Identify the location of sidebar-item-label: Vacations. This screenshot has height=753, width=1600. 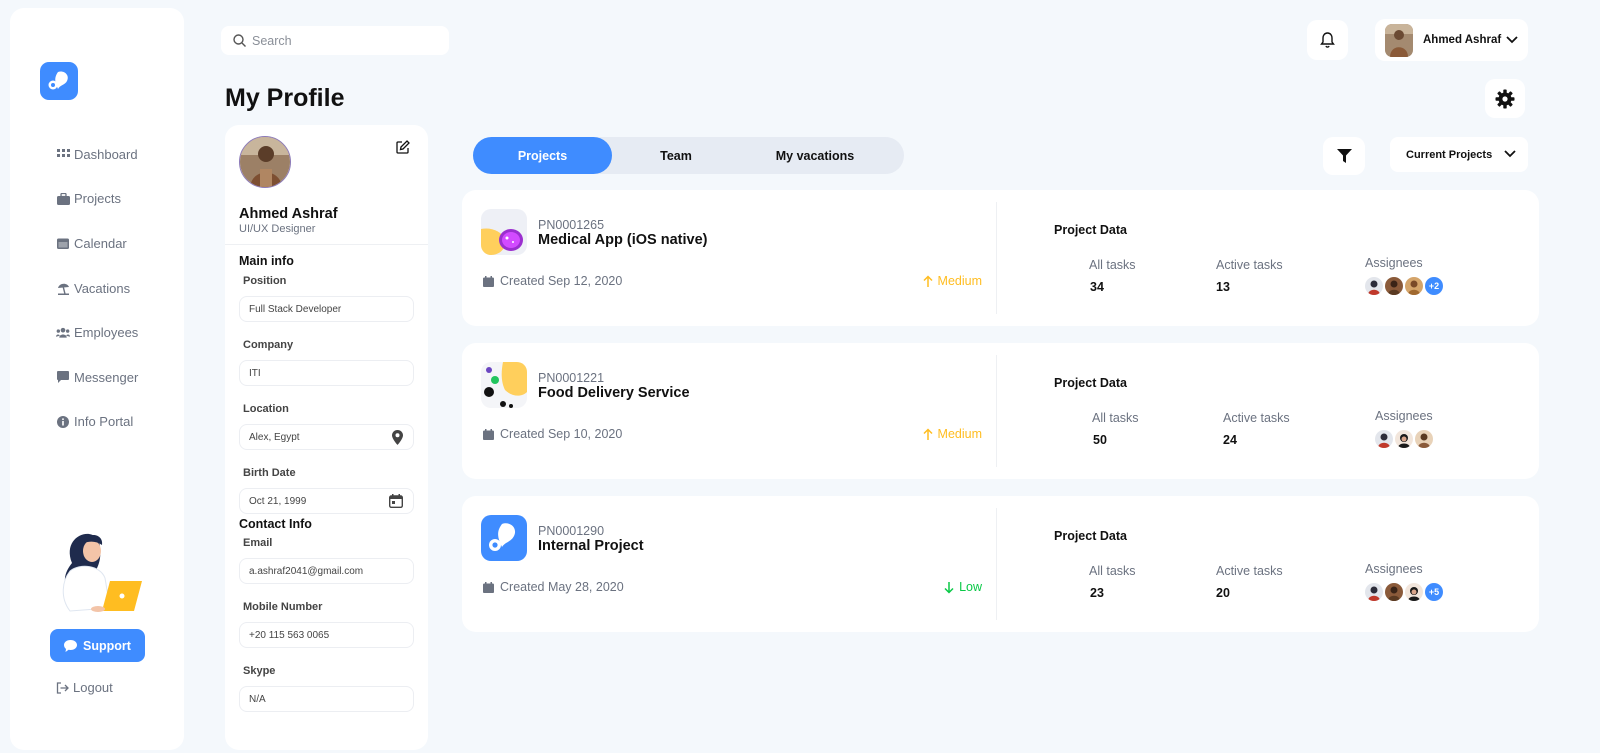
(102, 288).